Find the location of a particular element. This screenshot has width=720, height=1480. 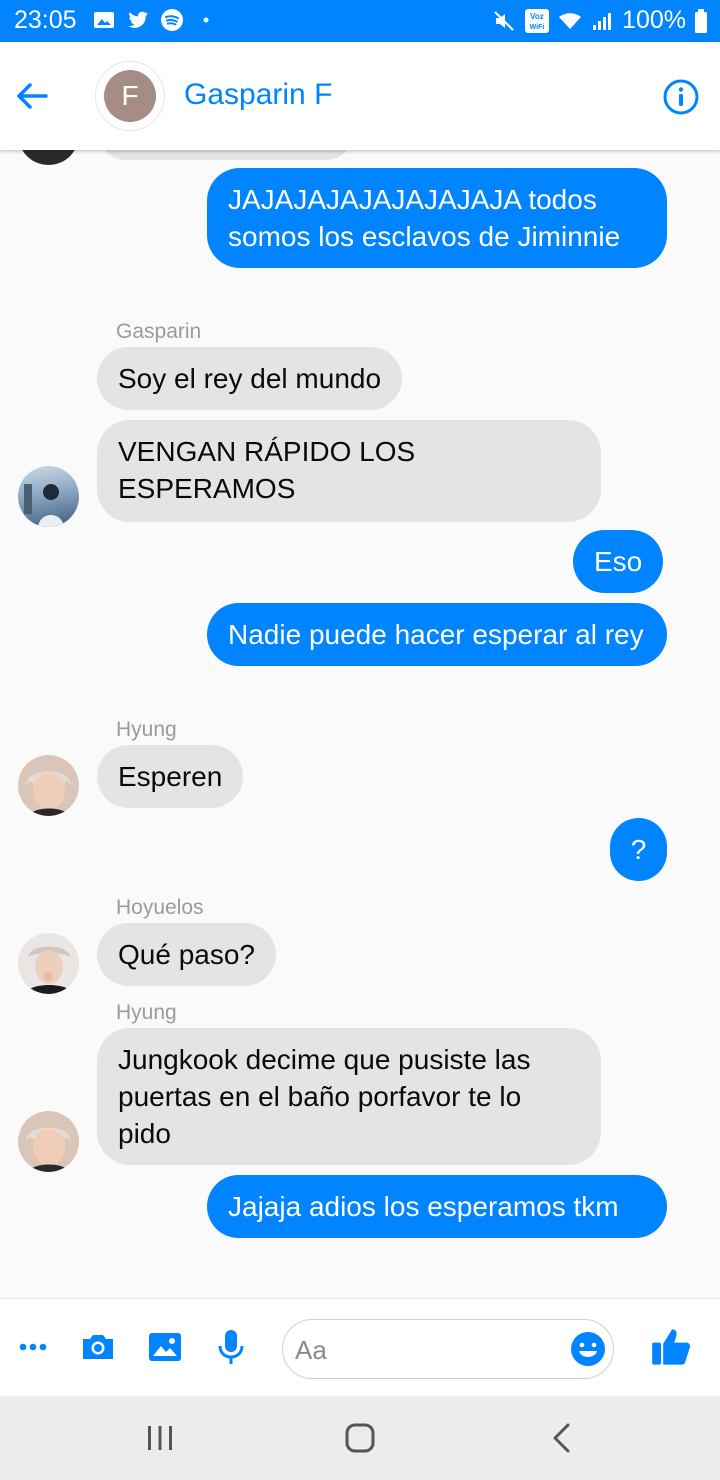

back-arrow-icon is located at coordinates (32, 96).